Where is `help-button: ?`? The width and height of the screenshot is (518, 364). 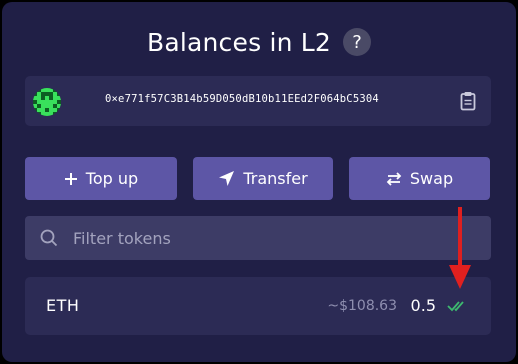
help-button: ? is located at coordinates (357, 42).